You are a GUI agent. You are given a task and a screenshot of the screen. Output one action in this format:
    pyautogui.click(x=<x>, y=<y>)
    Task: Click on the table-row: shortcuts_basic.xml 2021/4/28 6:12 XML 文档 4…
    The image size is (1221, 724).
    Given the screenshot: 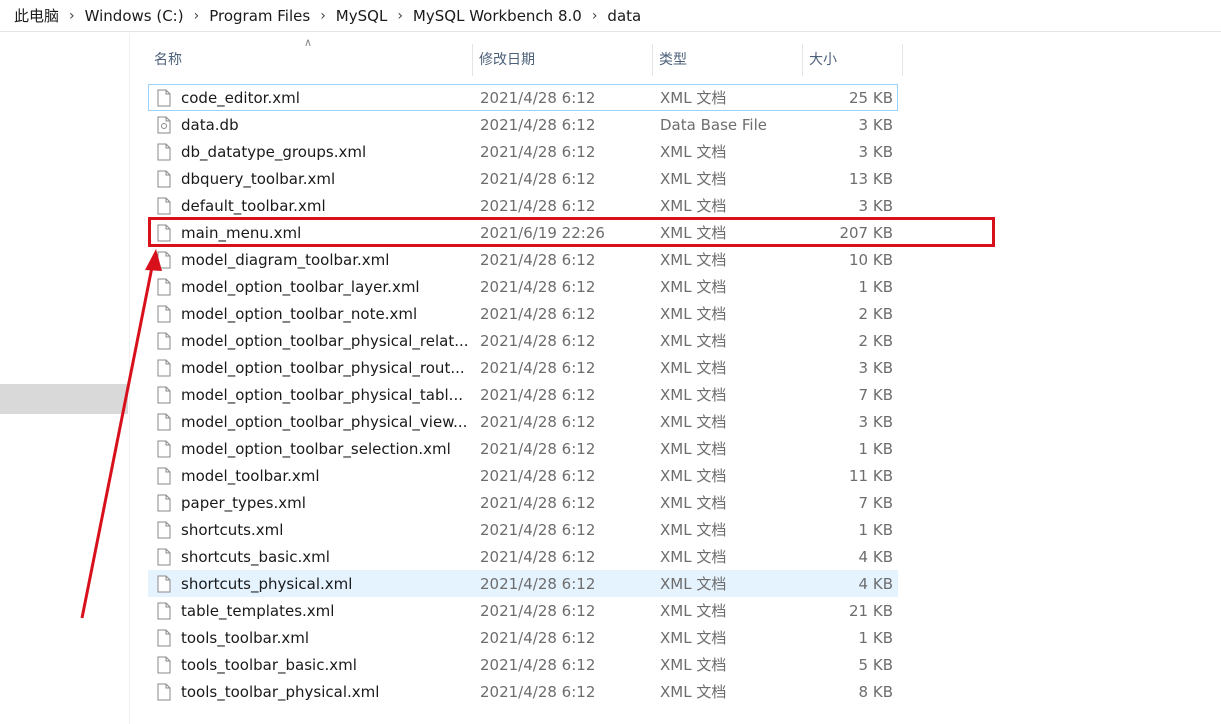 What is the action you would take?
    pyautogui.click(x=523, y=556)
    